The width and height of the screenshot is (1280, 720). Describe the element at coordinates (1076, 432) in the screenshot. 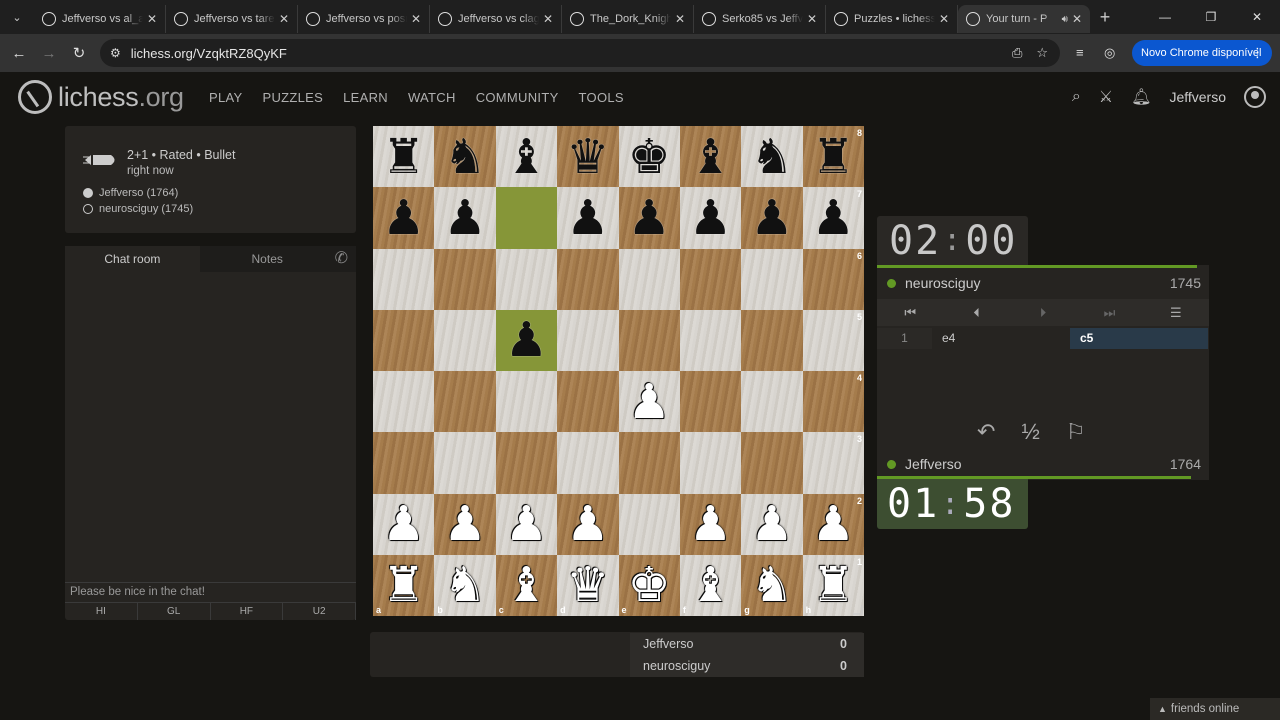

I see `resign-flag-icon: ⚐` at that location.